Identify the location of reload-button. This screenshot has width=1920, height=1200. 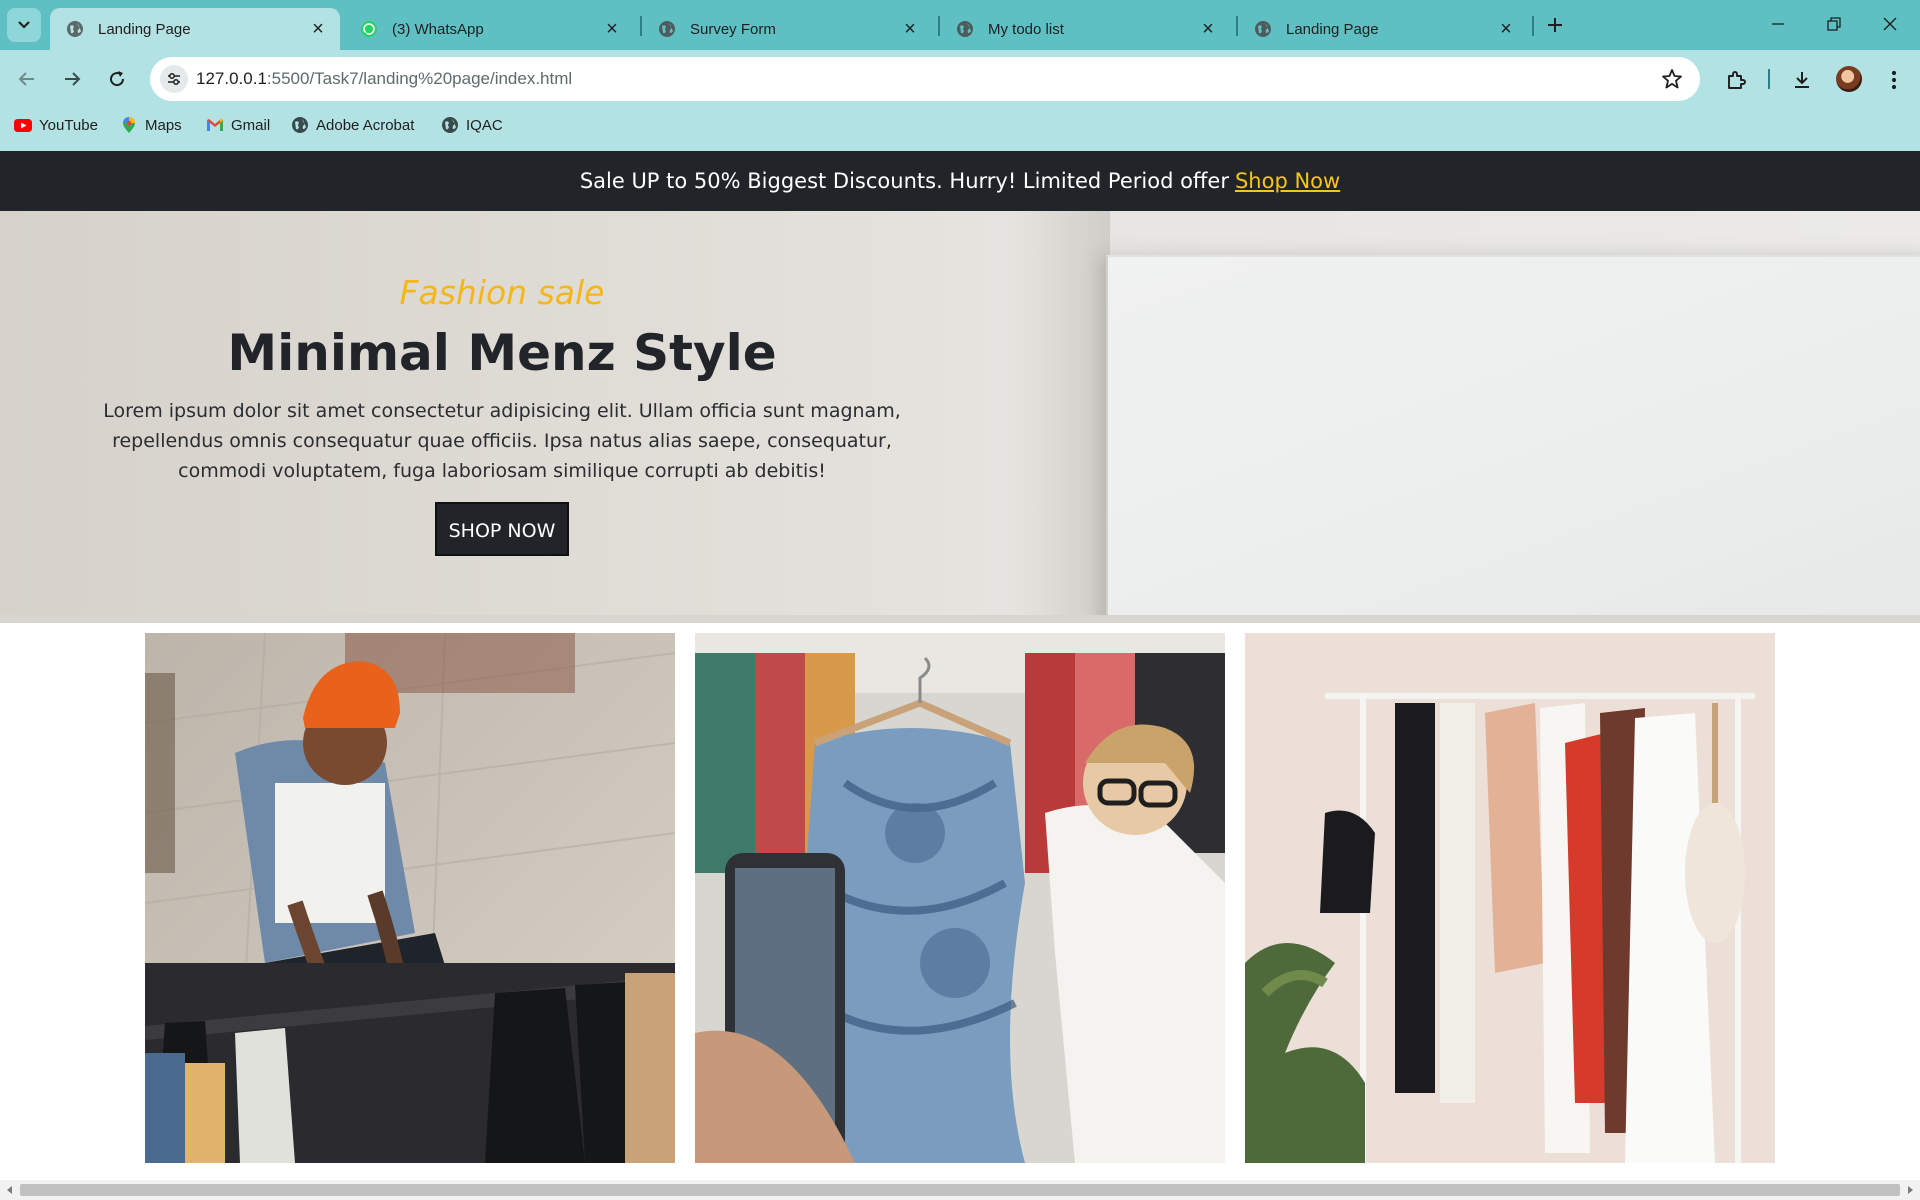
(117, 79).